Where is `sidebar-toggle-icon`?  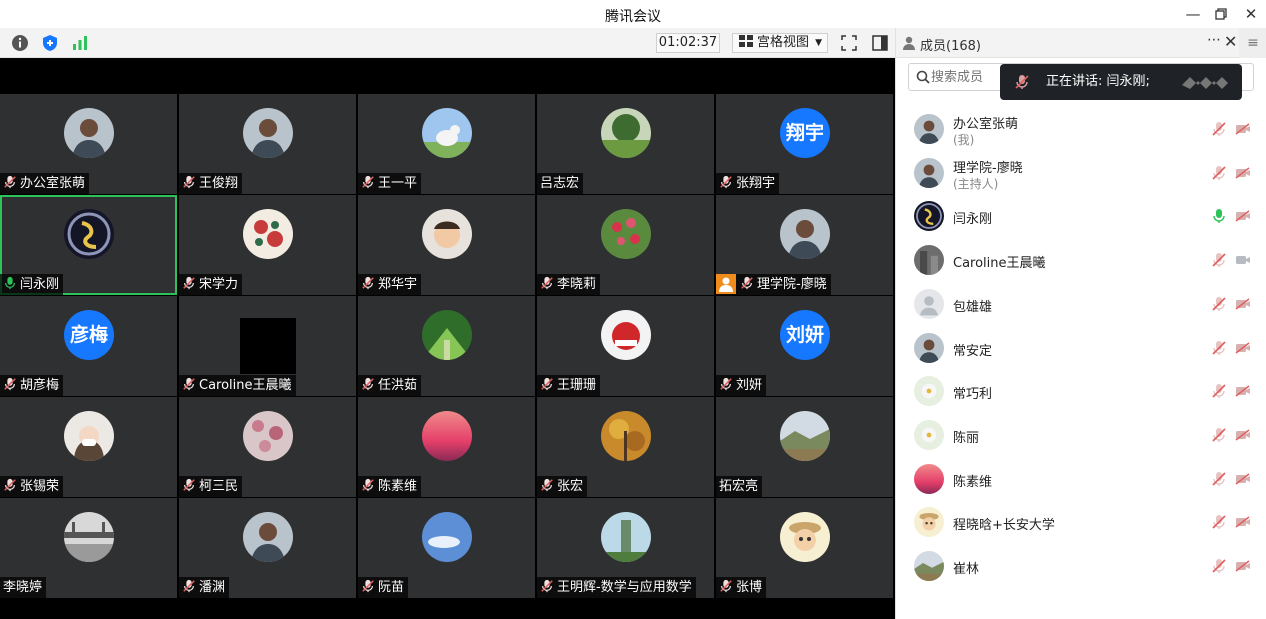
sidebar-toggle-icon is located at coordinates (880, 43).